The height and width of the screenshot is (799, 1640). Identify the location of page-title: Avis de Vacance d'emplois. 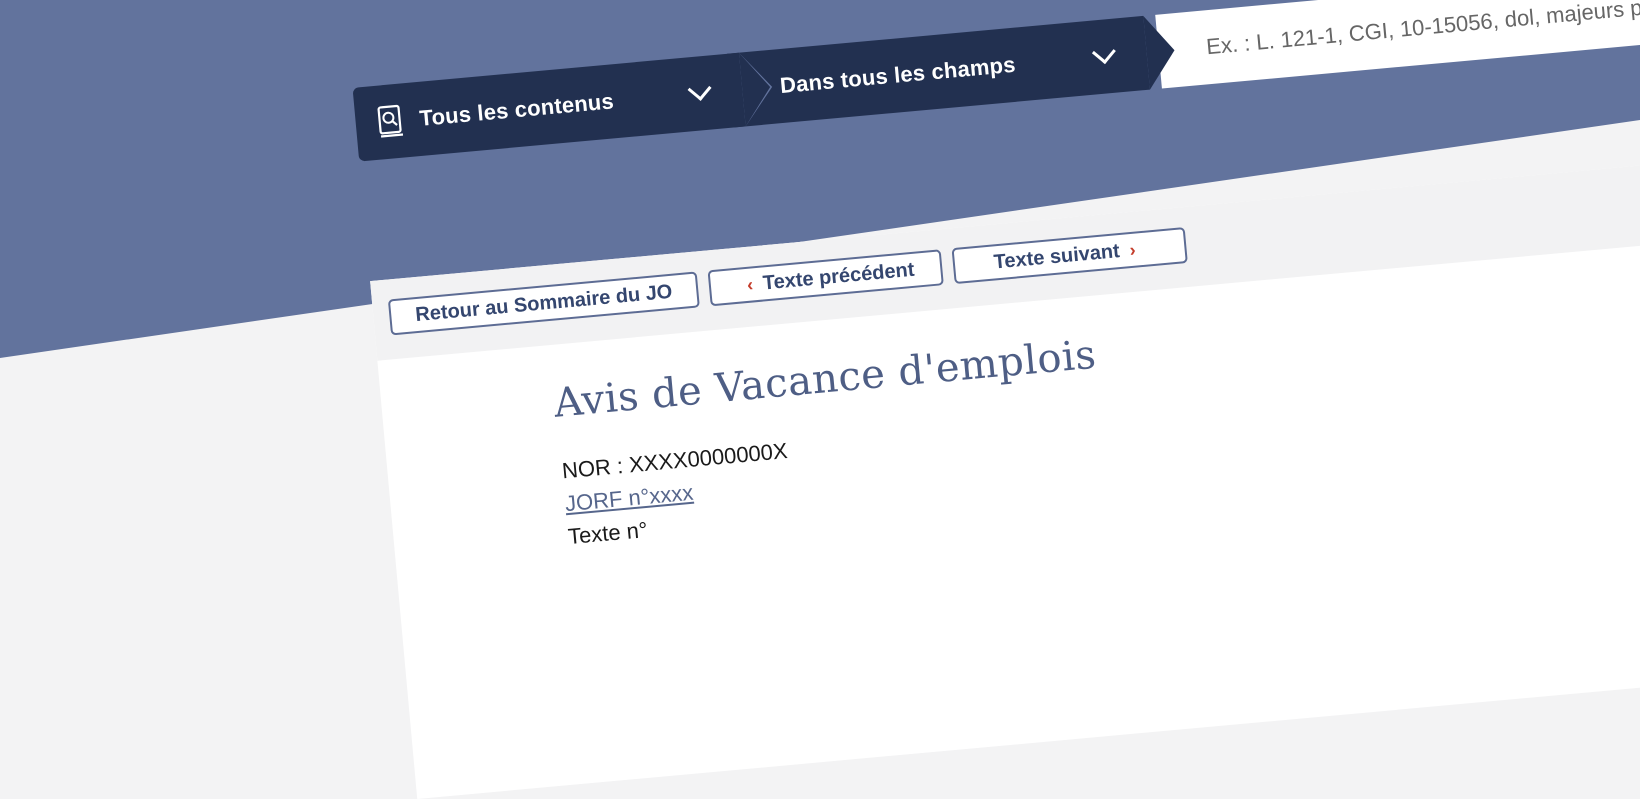
(825, 379).